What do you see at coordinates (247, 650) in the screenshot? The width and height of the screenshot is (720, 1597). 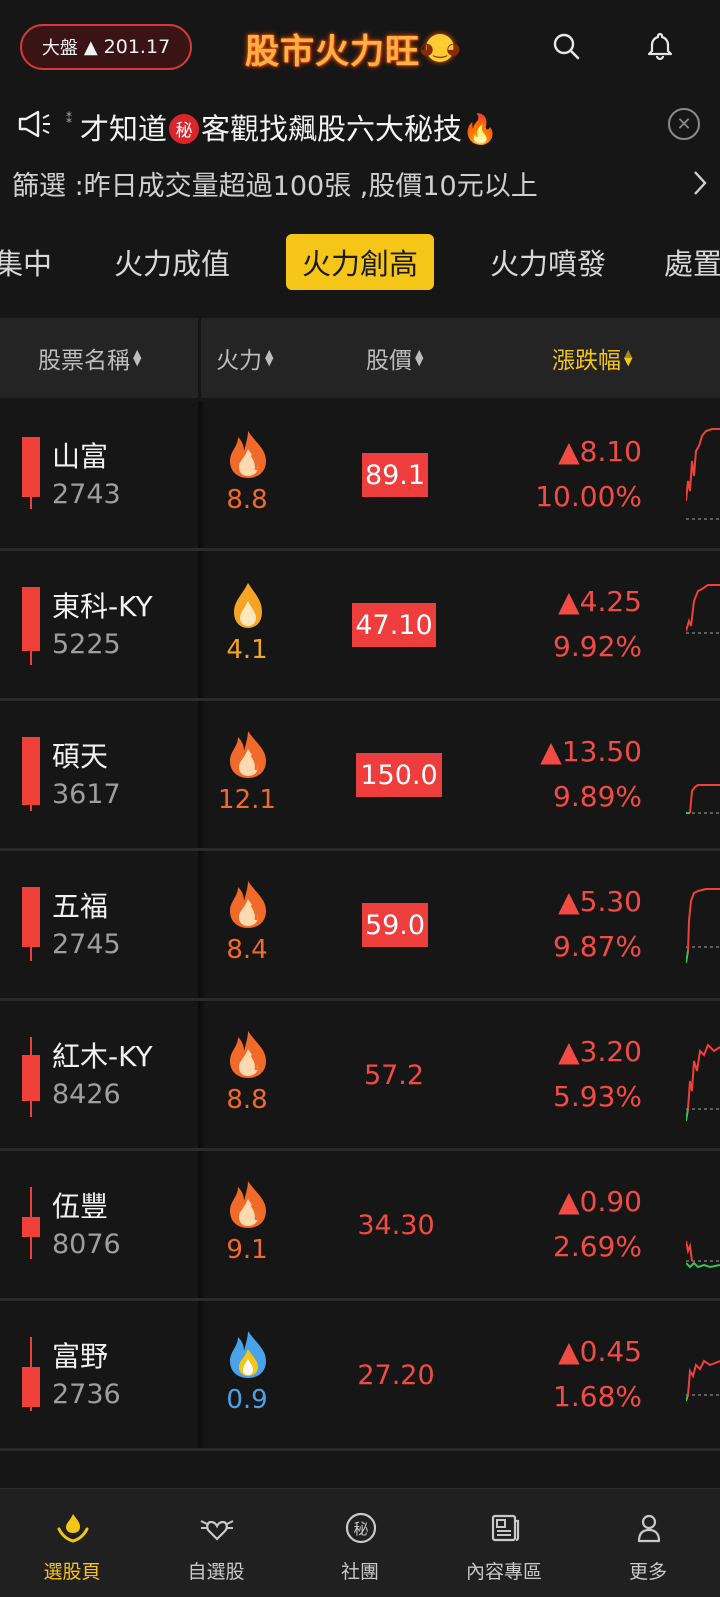 I see `fire-value: 4.1` at bounding box center [247, 650].